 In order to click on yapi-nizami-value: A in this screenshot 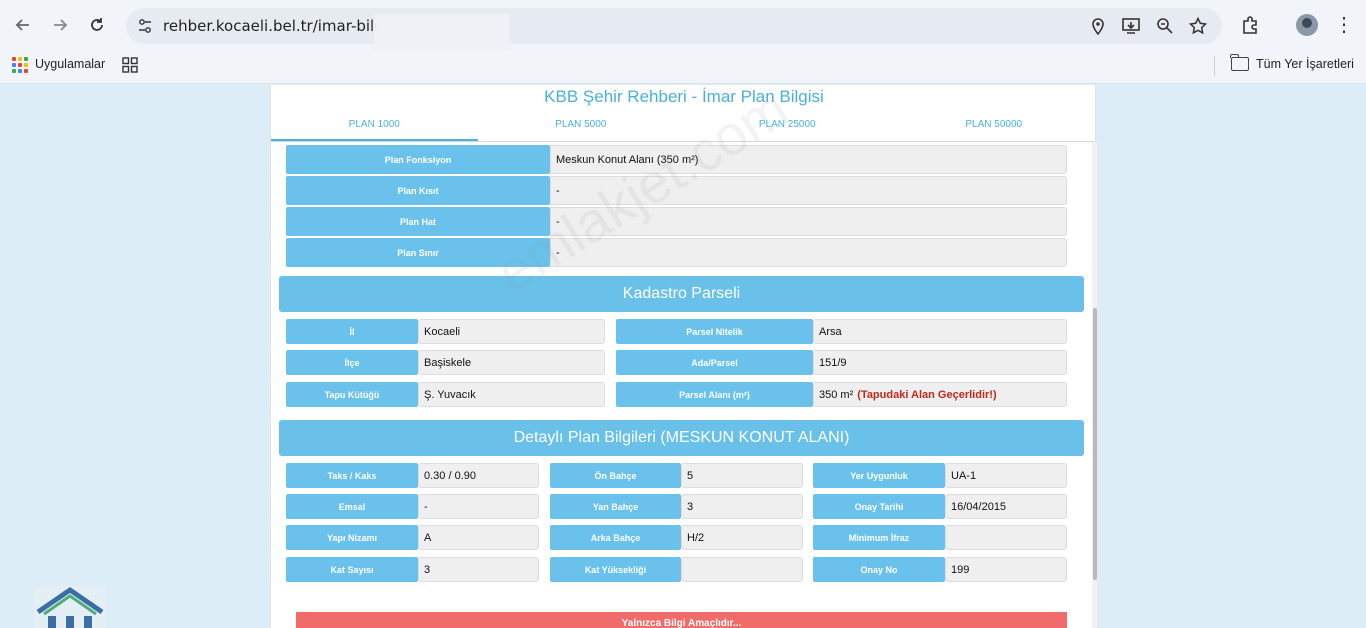, I will do `click(478, 537)`.